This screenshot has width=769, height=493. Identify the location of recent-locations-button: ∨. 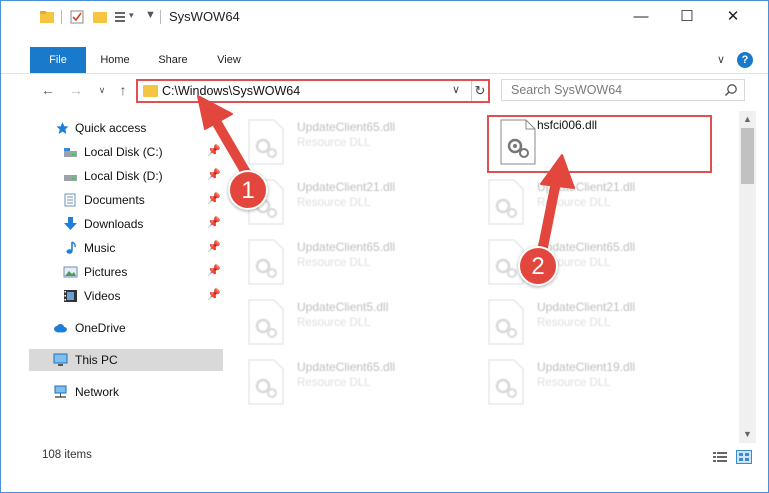
(102, 90).